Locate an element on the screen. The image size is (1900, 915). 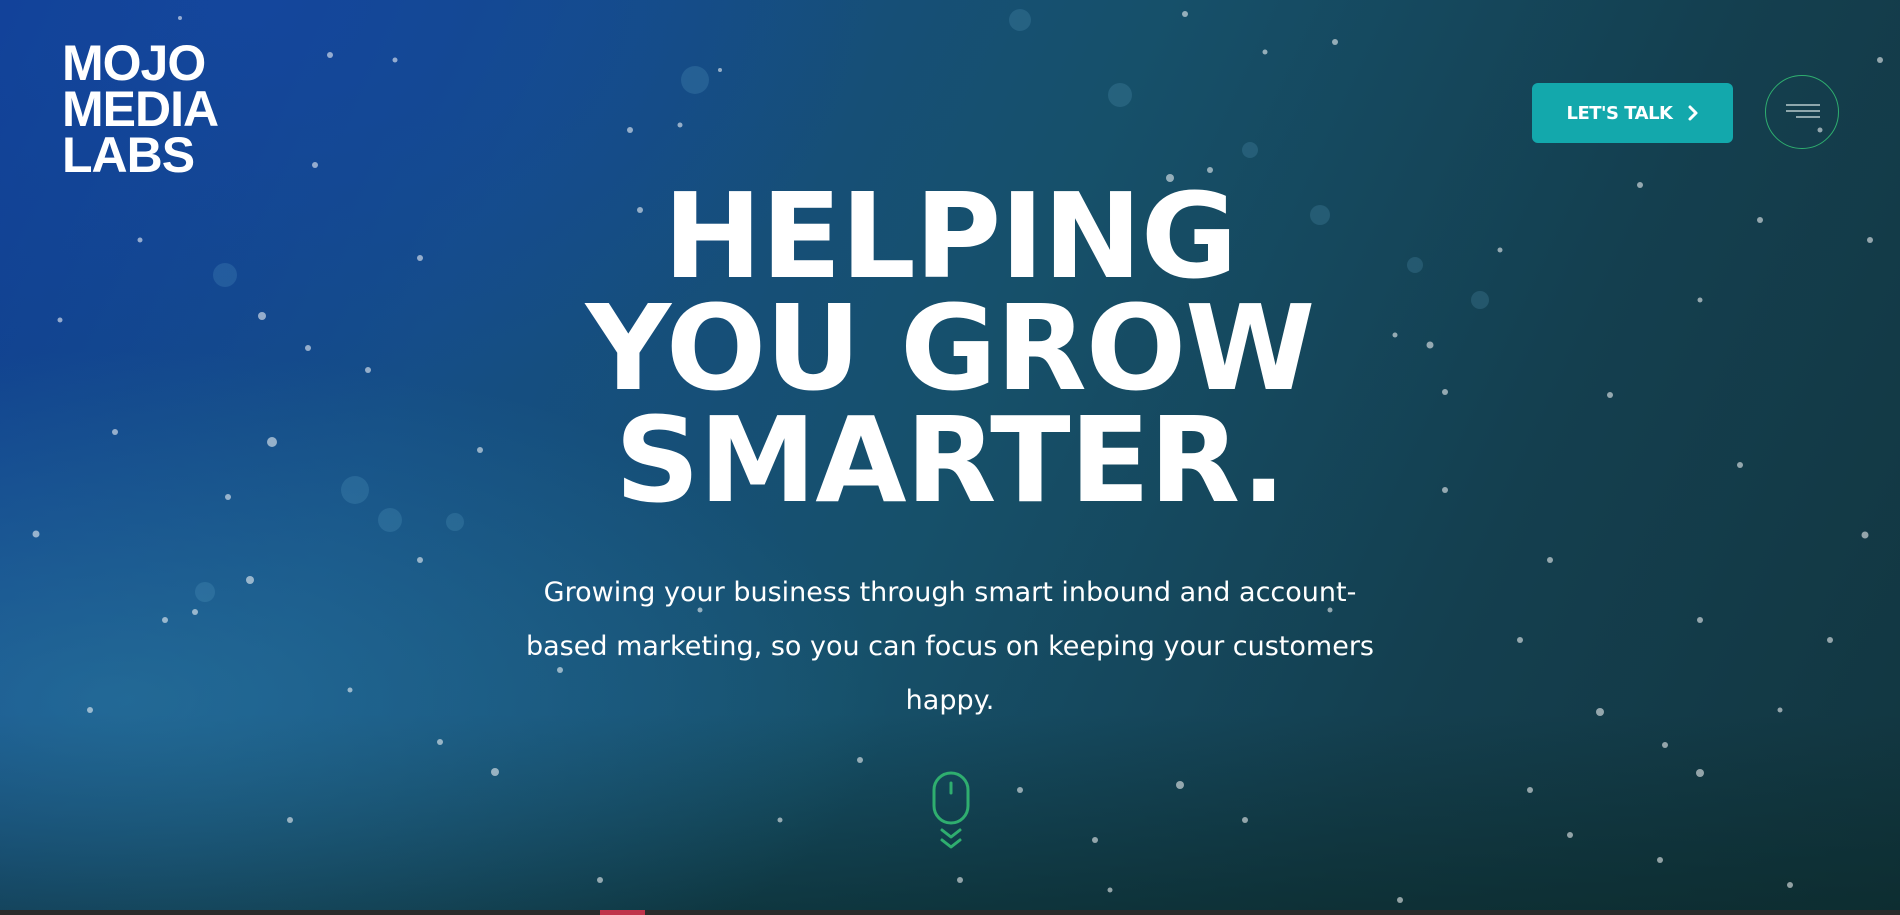
lets-talk-button: LET'S TALK is located at coordinates (1632, 113).